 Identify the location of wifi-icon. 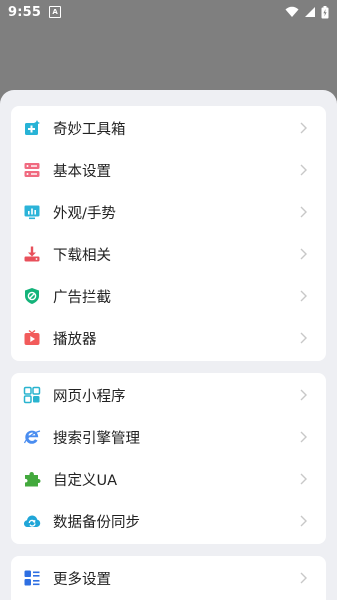
(292, 11).